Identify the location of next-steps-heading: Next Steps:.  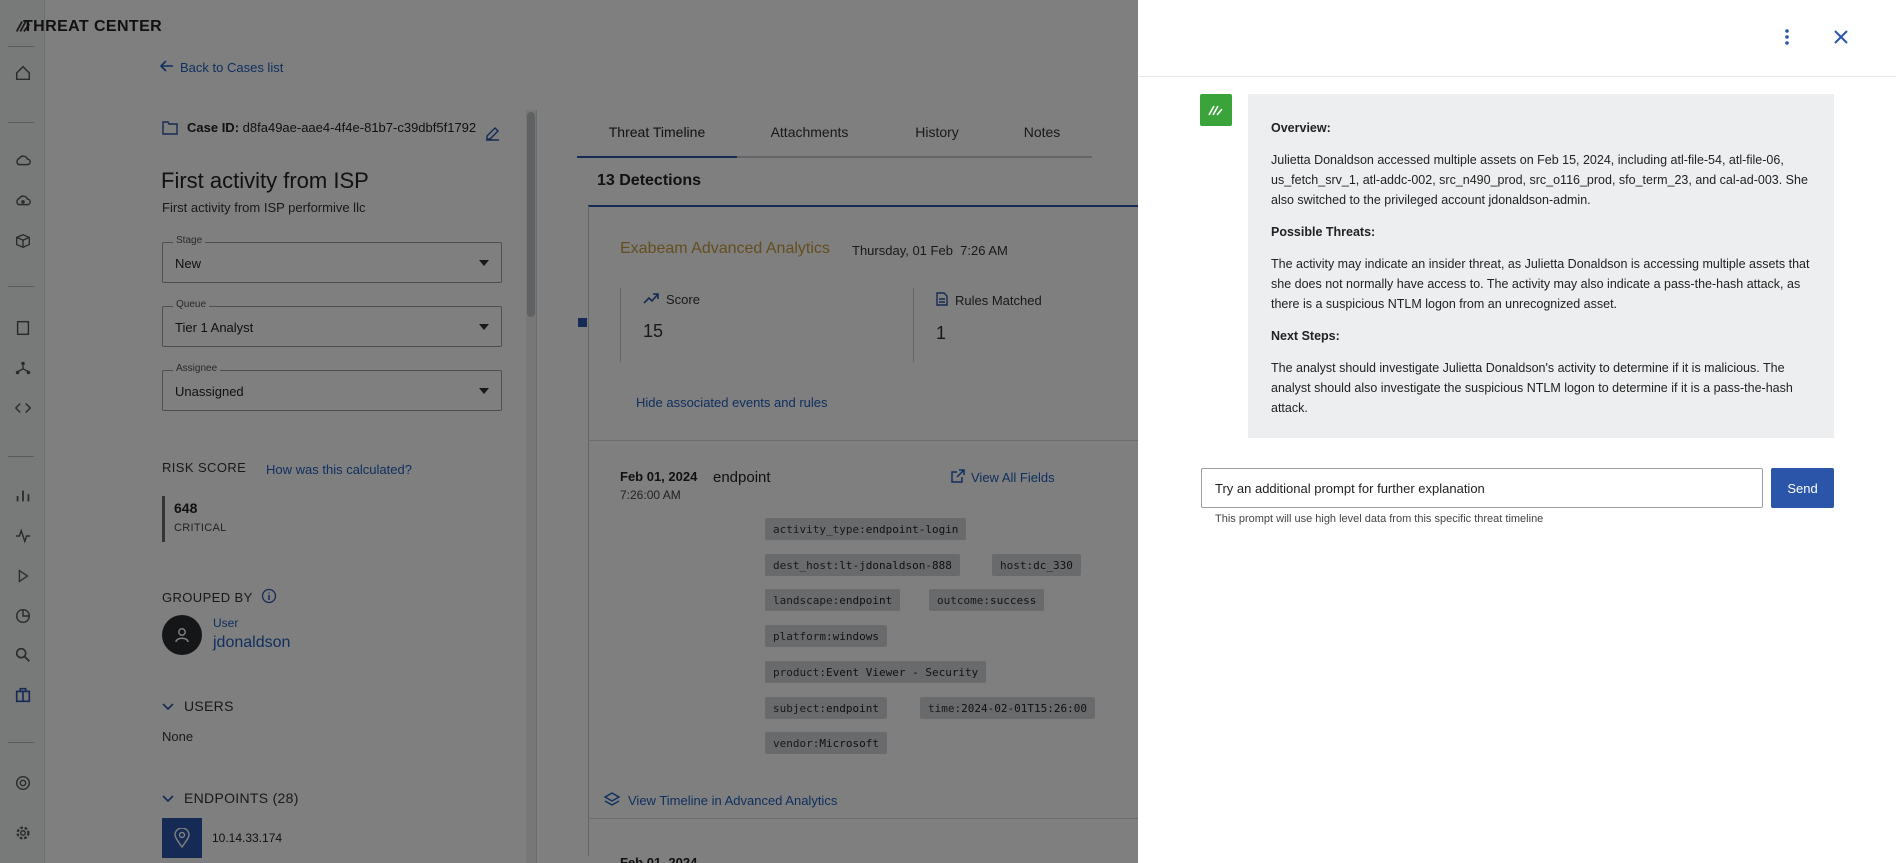
(1305, 336).